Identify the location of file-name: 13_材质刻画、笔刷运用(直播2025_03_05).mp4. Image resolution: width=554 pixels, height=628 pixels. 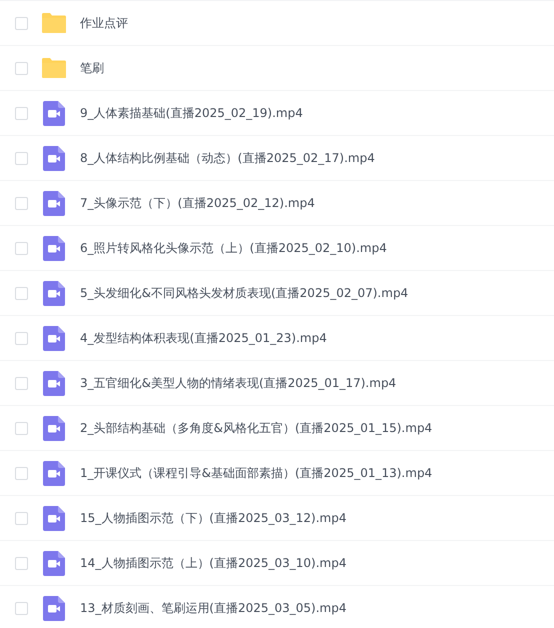
(213, 608).